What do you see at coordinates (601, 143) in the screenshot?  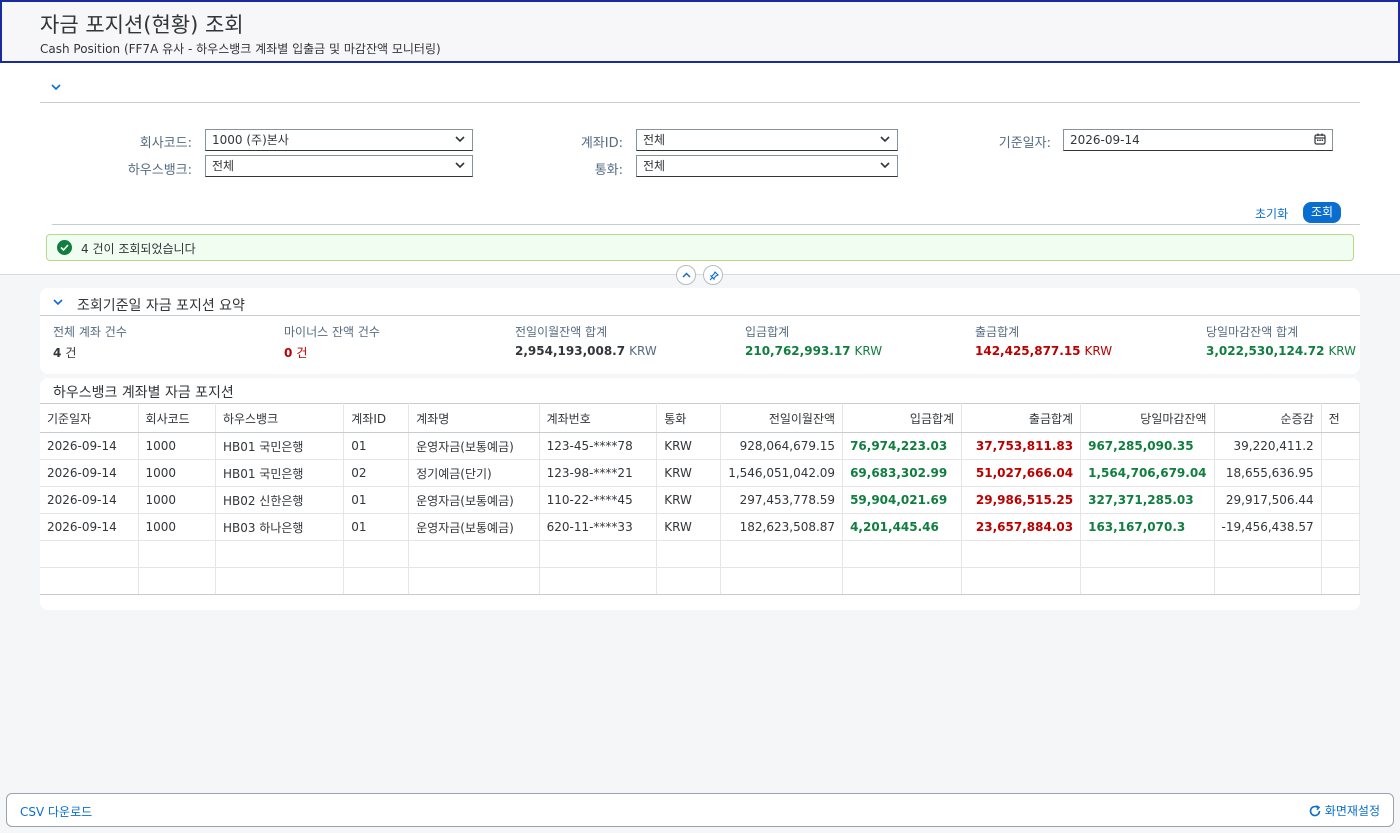 I see `account-id-label: 계좌ID:` at bounding box center [601, 143].